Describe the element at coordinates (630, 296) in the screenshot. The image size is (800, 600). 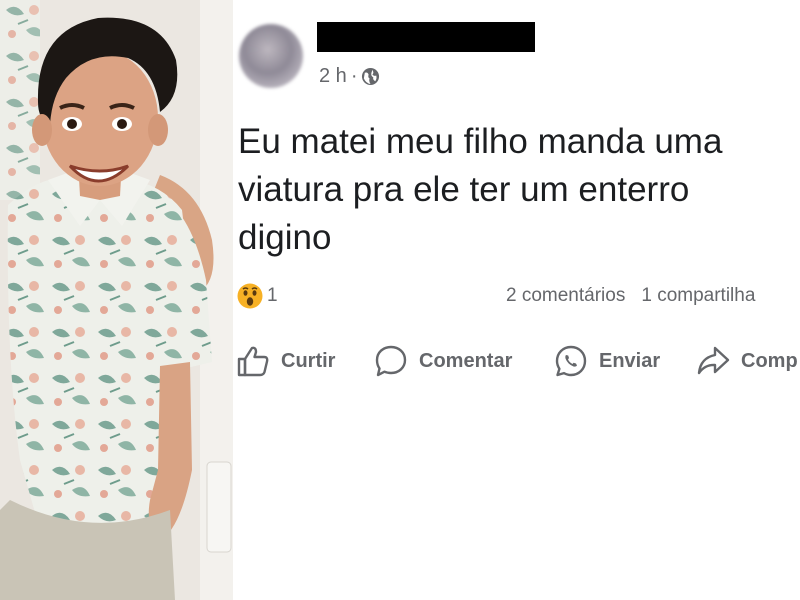
I see `engagement-counts: 2 comentários 1 compartilha` at that location.